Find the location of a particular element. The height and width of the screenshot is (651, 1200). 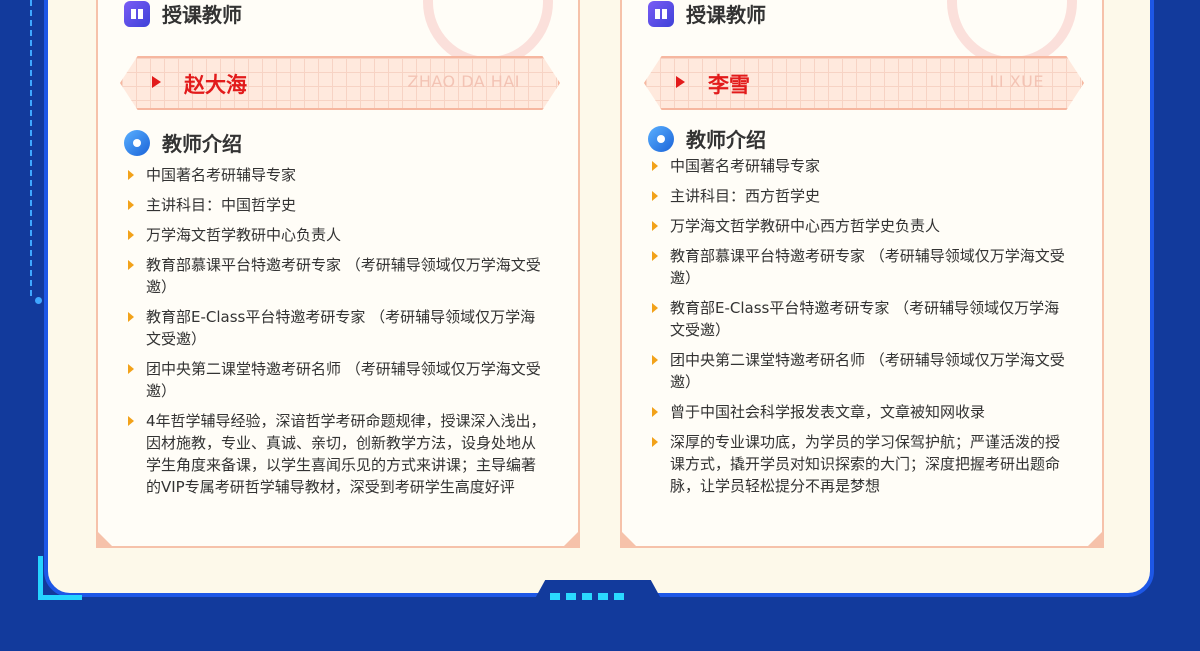

tab-indicator-dots is located at coordinates (587, 596).